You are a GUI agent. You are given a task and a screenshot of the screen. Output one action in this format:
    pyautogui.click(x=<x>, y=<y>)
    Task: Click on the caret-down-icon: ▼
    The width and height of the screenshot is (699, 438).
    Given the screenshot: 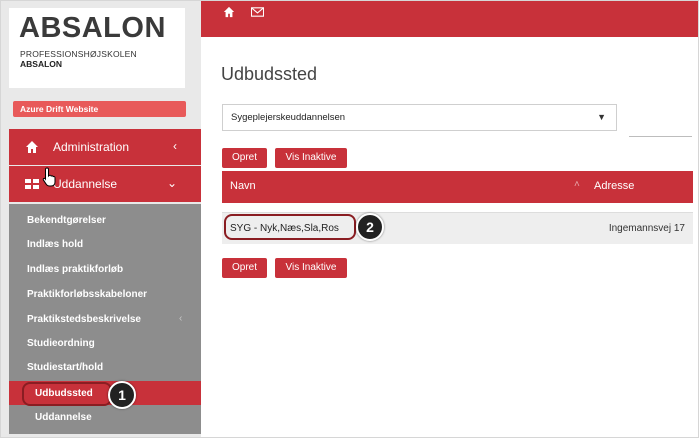 What is the action you would take?
    pyautogui.click(x=601, y=117)
    